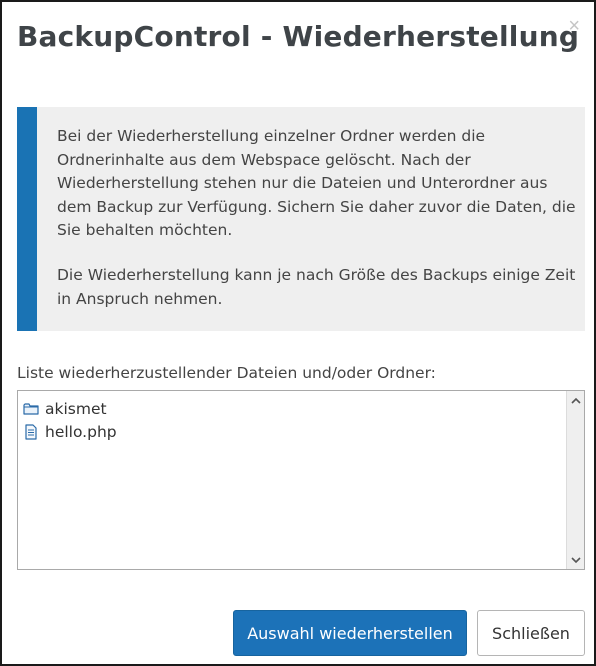 Image resolution: width=596 pixels, height=666 pixels. I want to click on list-item-label: akismet, so click(76, 409).